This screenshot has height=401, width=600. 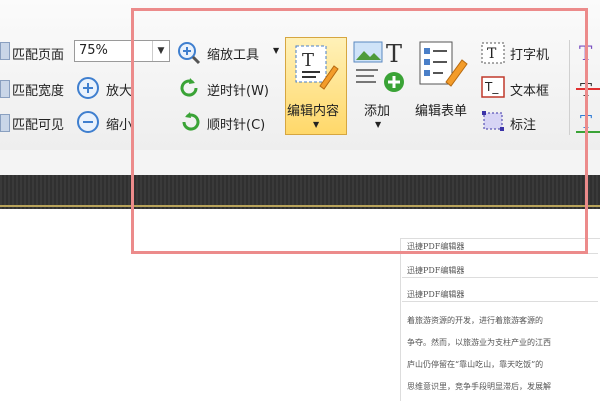 What do you see at coordinates (5, 51) in the screenshot?
I see `fit-page-icon` at bounding box center [5, 51].